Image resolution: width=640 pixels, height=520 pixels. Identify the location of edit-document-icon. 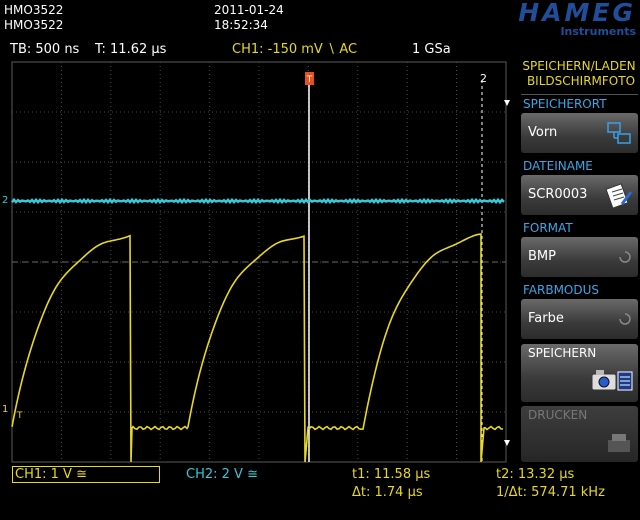
(619, 196).